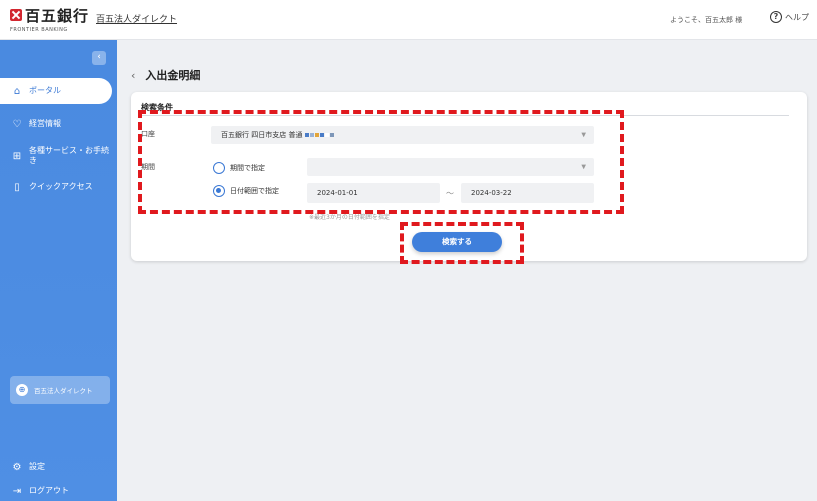  I want to click on corporate-direct-promo: ⊕ 百五法人ダイレクト, so click(60, 390).